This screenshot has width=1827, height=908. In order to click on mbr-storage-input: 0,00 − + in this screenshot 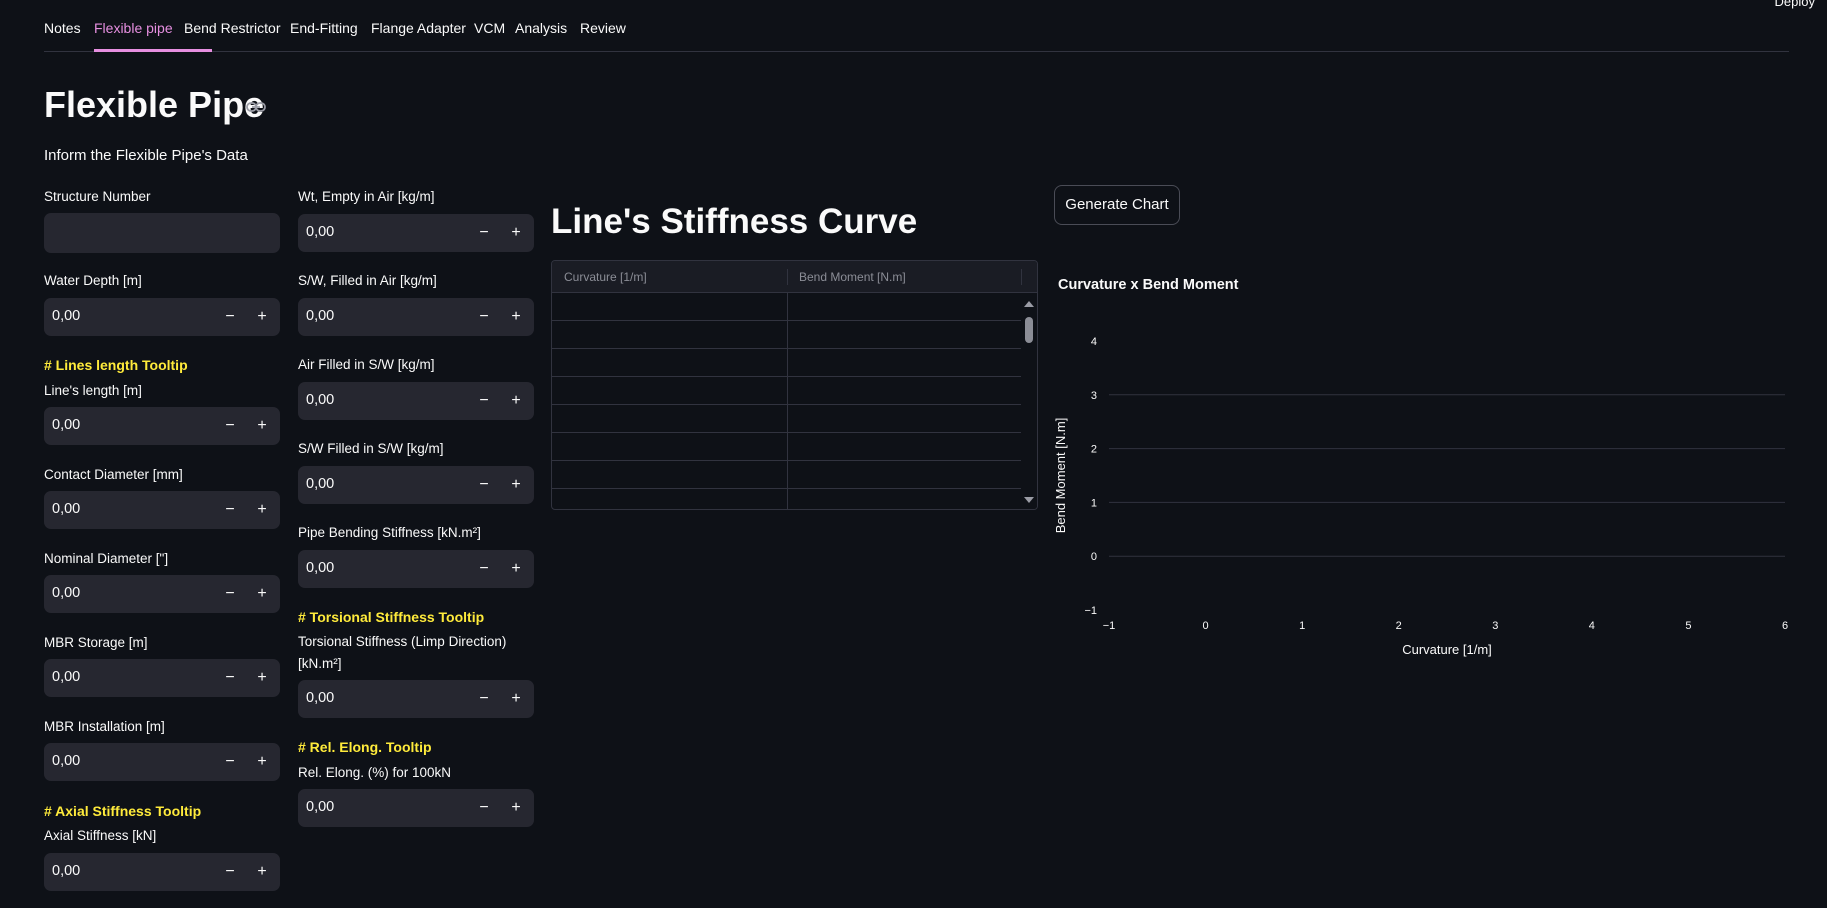, I will do `click(162, 678)`.